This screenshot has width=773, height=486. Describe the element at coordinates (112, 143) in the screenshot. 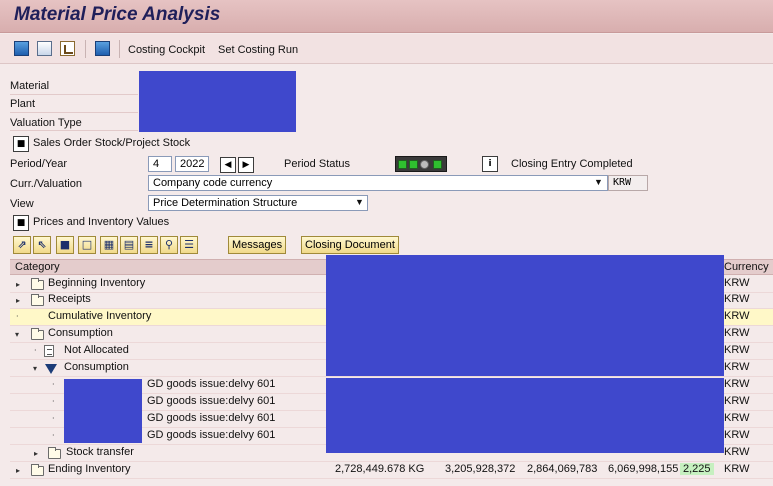

I see `sales-order-stock-label: Sales Order Stock/Project Stock` at that location.